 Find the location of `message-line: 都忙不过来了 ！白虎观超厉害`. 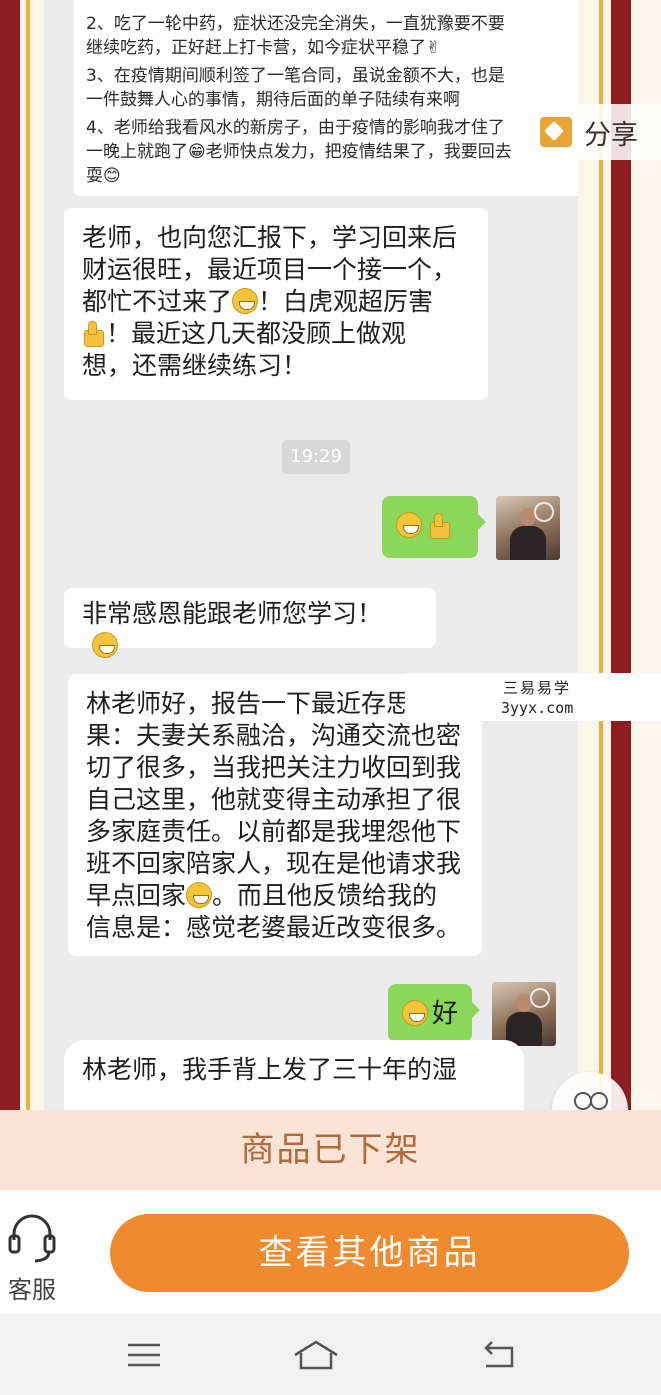

message-line: 都忙不过来了 ！白虎观超厉害 is located at coordinates (276, 302).